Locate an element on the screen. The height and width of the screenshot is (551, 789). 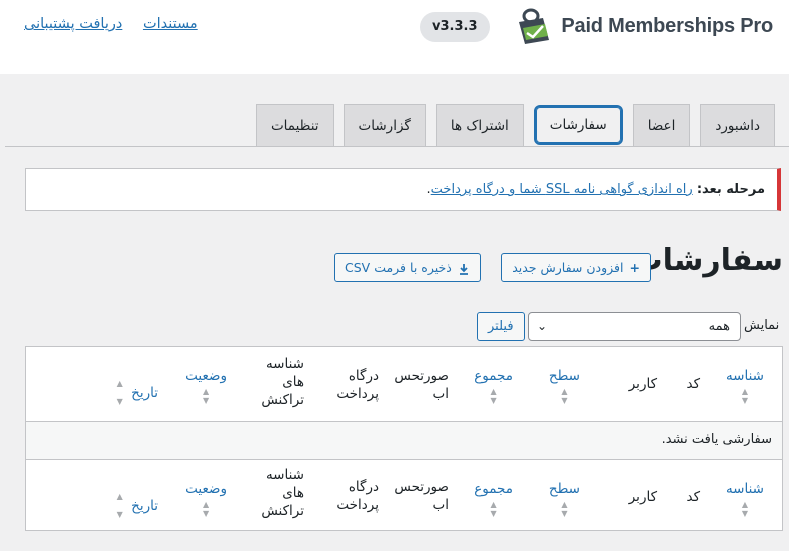
chevron-down-icon: ⌄ is located at coordinates (542, 326).